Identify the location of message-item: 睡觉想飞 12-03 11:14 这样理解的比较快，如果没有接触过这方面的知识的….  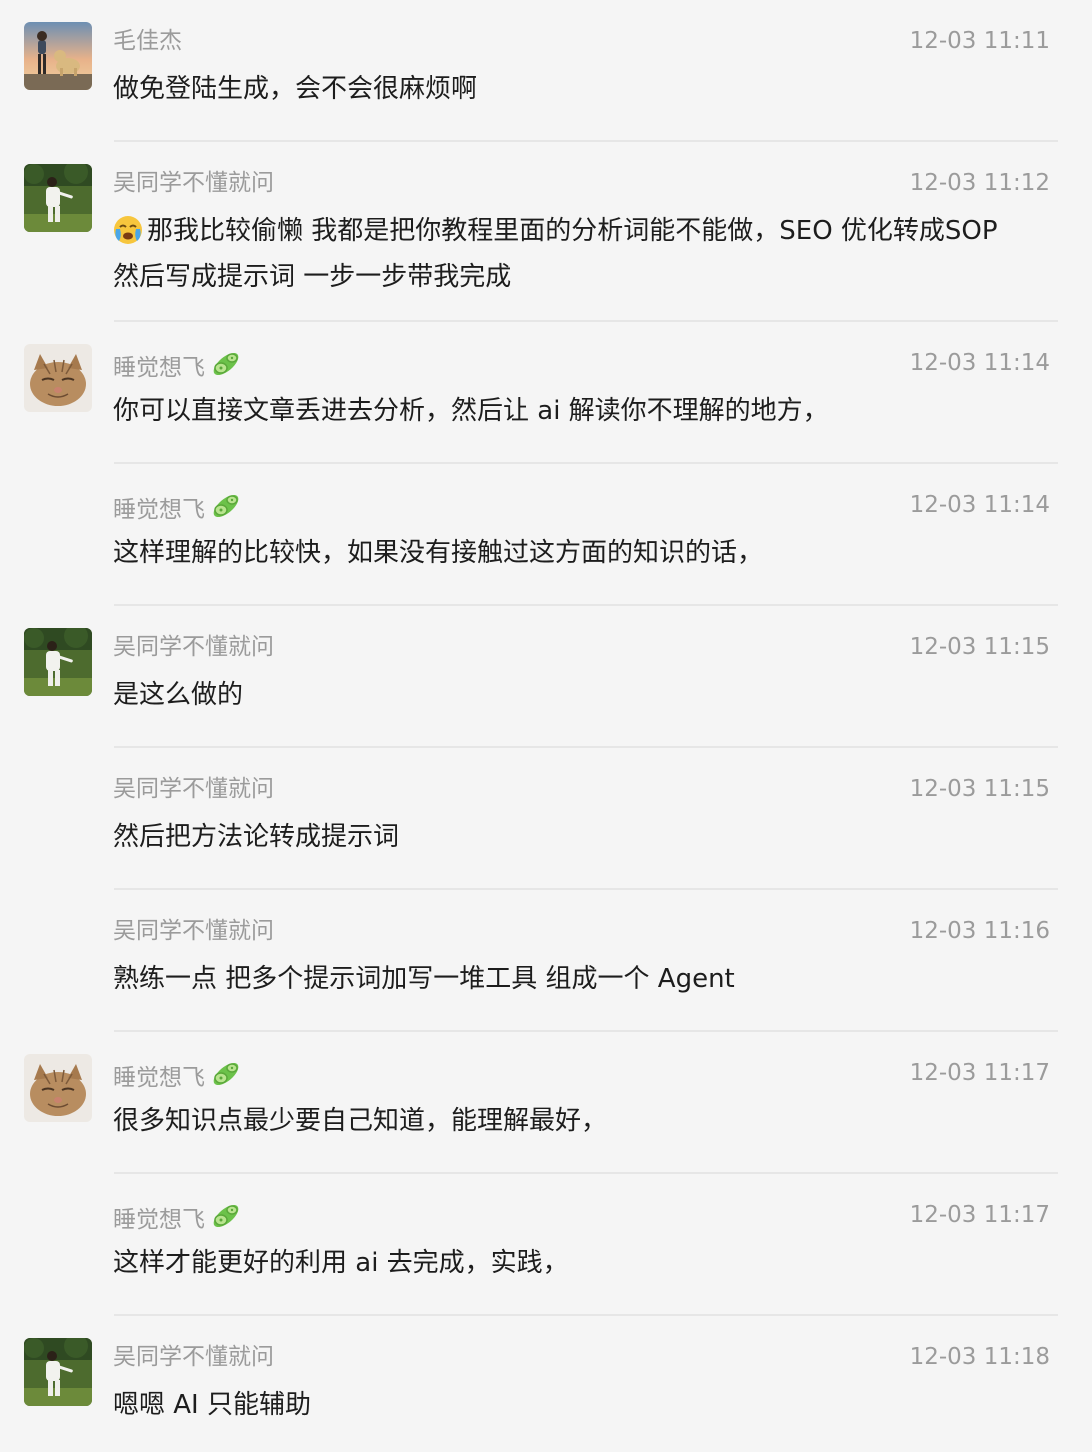
(546, 535).